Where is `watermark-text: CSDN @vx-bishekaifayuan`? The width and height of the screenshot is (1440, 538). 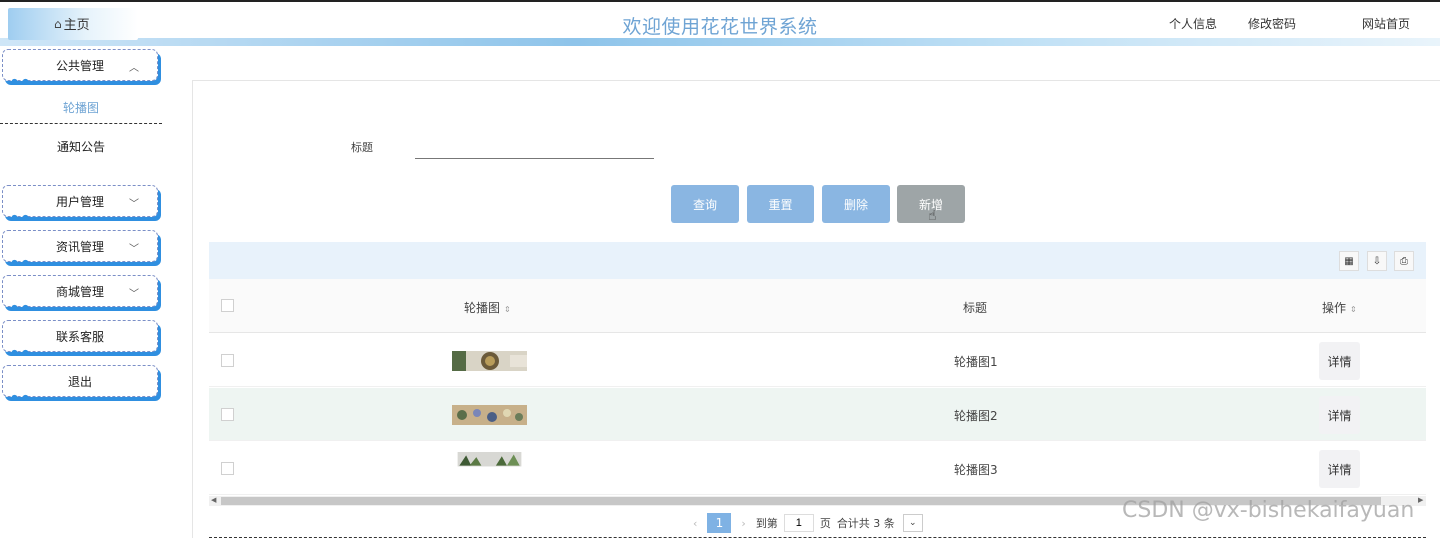
watermark-text: CSDN @vx-bishekaifayuan is located at coordinates (1268, 510).